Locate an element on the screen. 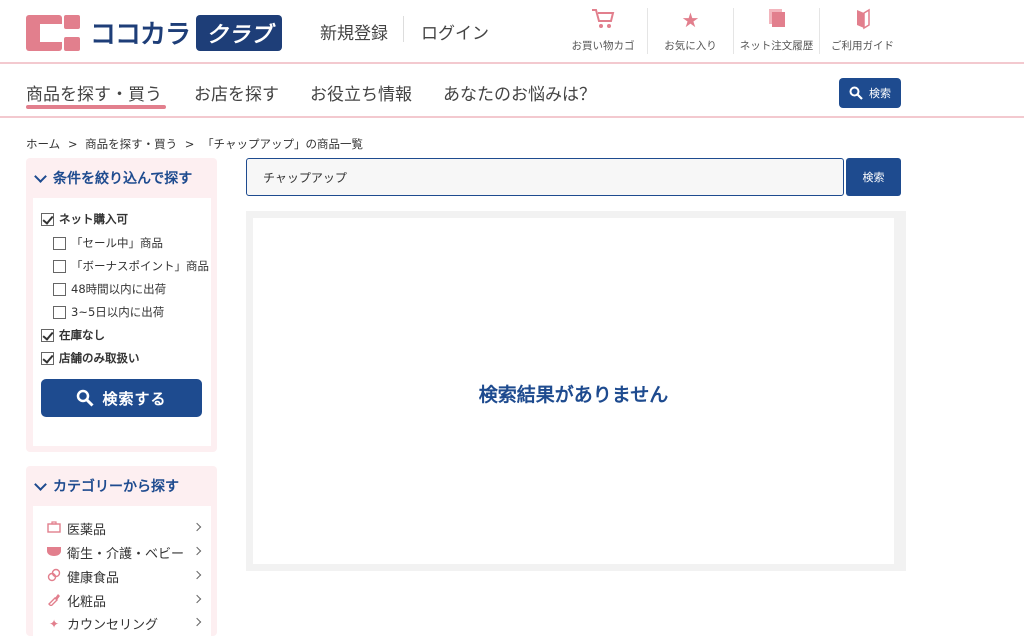  guide-link: ご利用ガイド is located at coordinates (862, 31).